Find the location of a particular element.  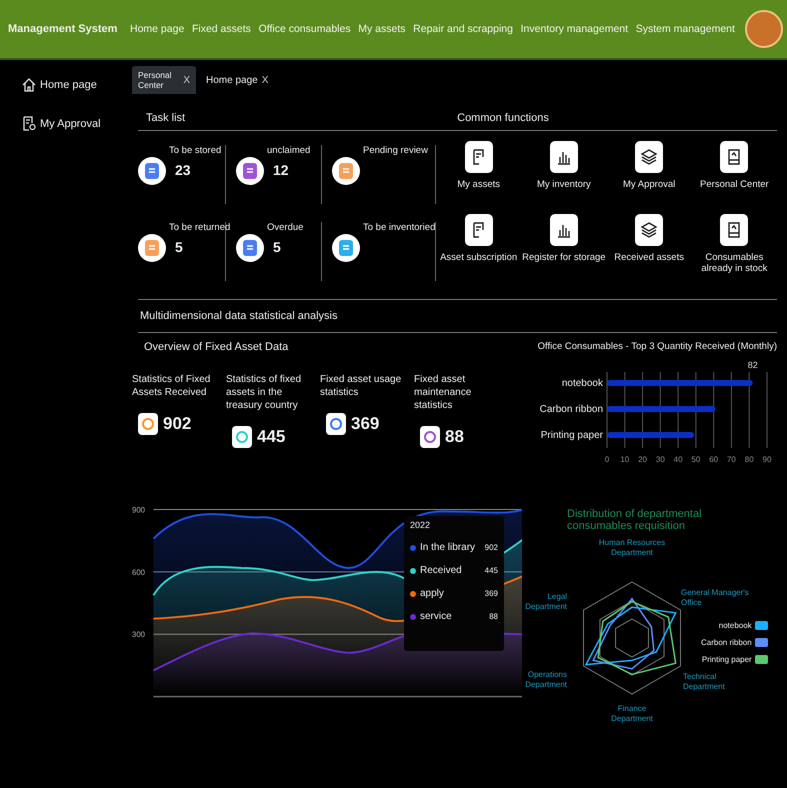

nav-link: Office consumables is located at coordinates (304, 29).